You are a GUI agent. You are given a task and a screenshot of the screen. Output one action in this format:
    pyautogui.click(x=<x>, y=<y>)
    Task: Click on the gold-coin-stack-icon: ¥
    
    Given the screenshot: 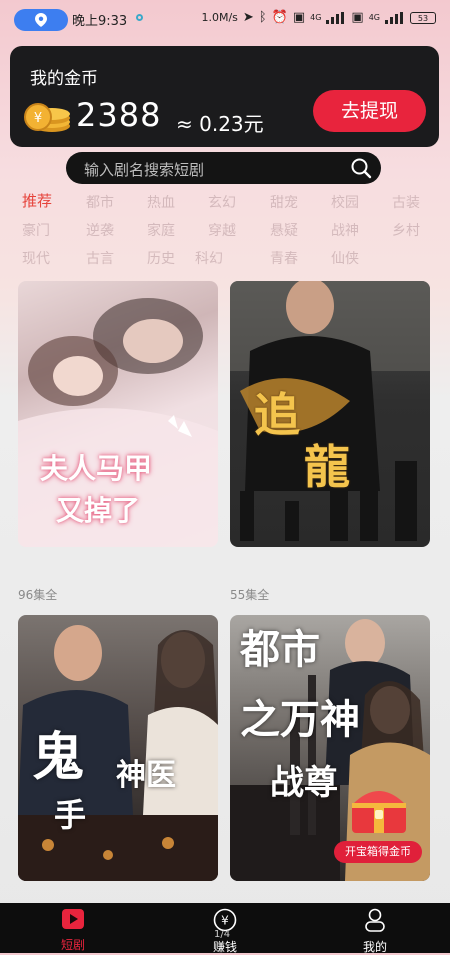 What is the action you would take?
    pyautogui.click(x=47, y=117)
    